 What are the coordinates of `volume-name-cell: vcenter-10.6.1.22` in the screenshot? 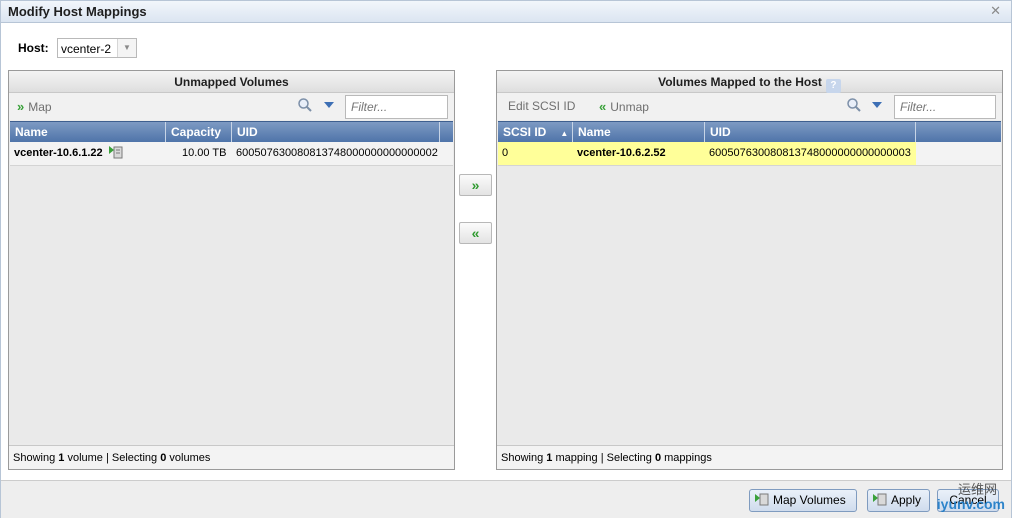 It's located at (88, 153).